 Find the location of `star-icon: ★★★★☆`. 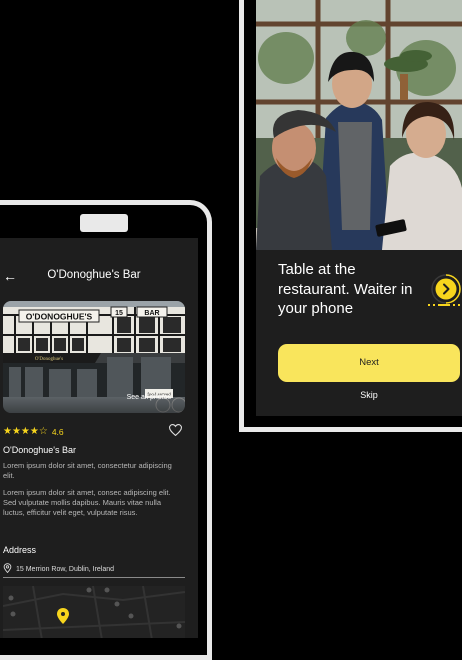

star-icon: ★★★★☆ is located at coordinates (25, 431).